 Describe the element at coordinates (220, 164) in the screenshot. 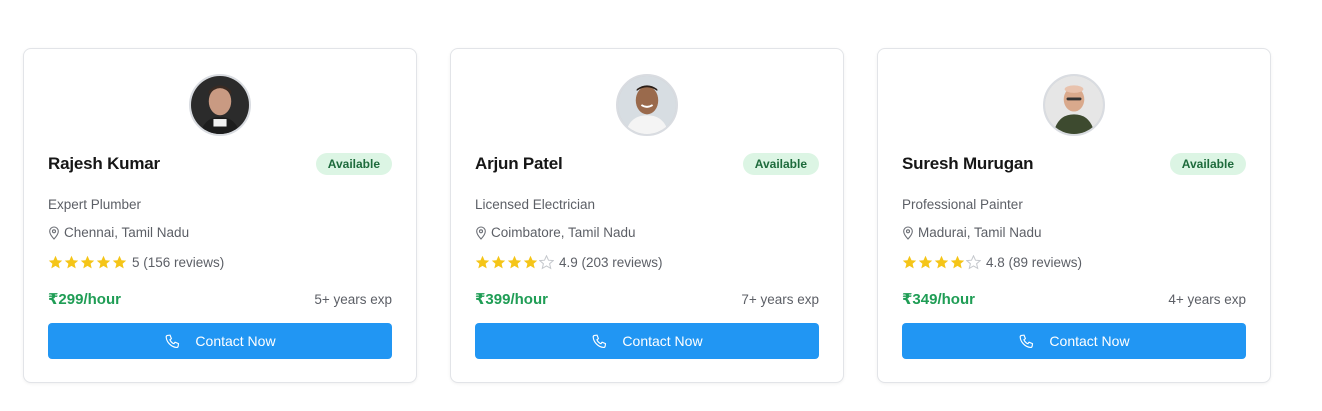

I see `name-row: Rajesh Kumar Available` at that location.